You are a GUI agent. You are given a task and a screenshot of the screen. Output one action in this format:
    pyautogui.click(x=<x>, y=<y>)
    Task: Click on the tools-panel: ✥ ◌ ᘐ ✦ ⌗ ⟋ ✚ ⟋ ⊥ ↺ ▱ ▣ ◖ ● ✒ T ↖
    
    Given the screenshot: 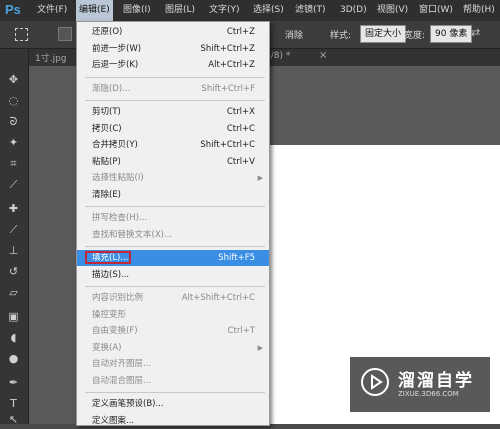 What is the action you would take?
    pyautogui.click(x=14, y=237)
    